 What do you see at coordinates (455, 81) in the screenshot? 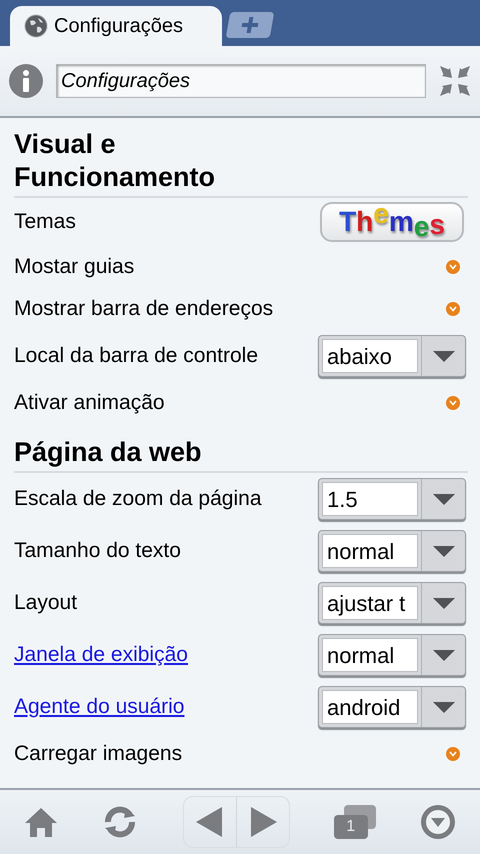
I see `collapse-icon` at bounding box center [455, 81].